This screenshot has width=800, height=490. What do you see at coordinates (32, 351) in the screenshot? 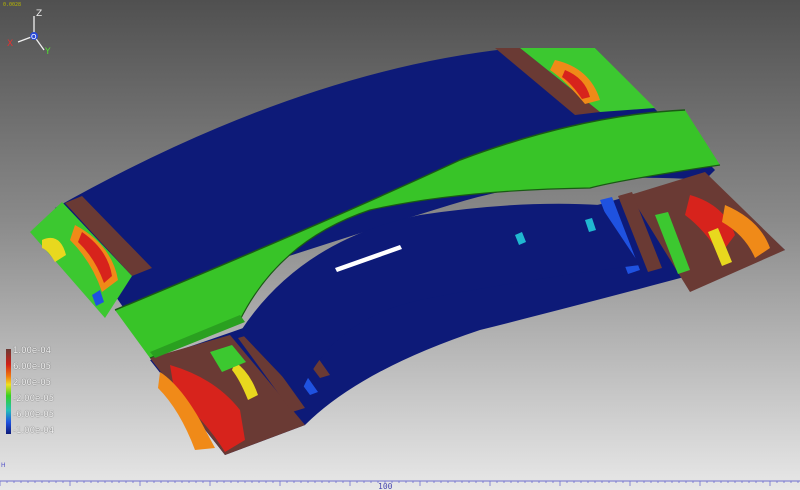
I see `legend-label: 1.00e-04` at bounding box center [32, 351].